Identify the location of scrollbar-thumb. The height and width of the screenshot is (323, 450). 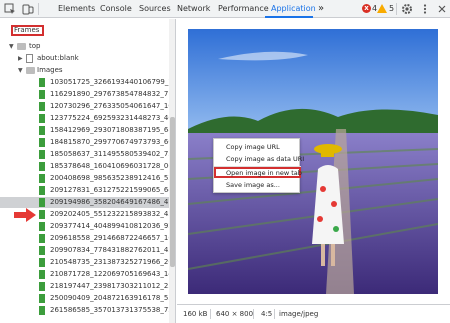
(172, 192).